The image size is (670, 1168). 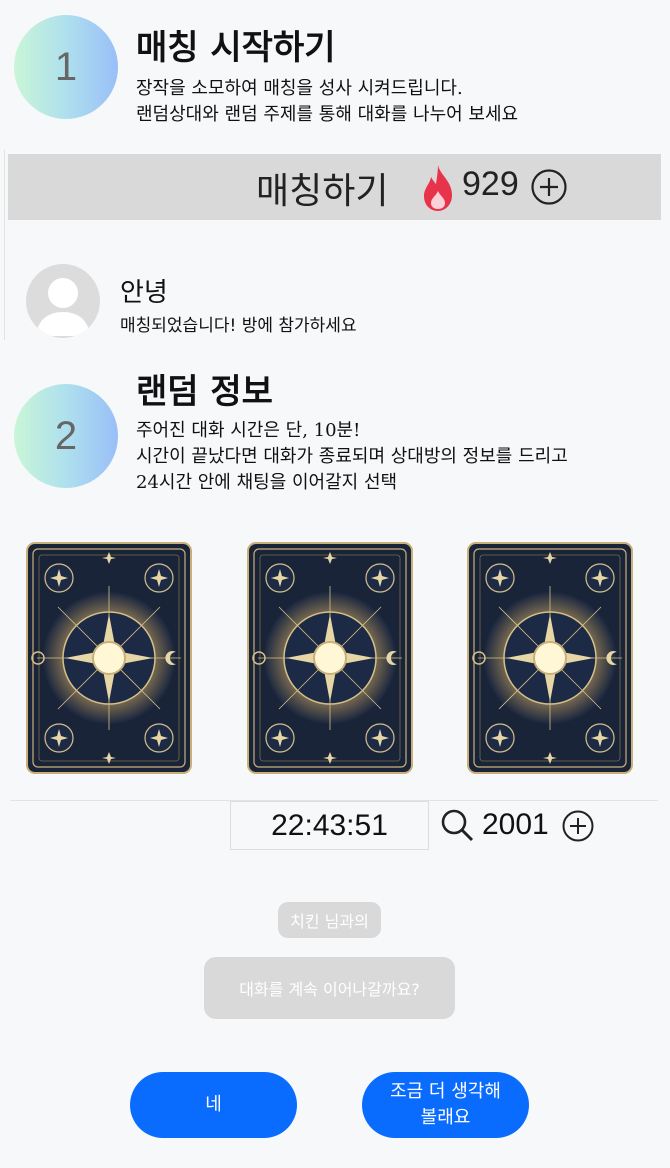 I want to click on search-icon, so click(x=457, y=825).